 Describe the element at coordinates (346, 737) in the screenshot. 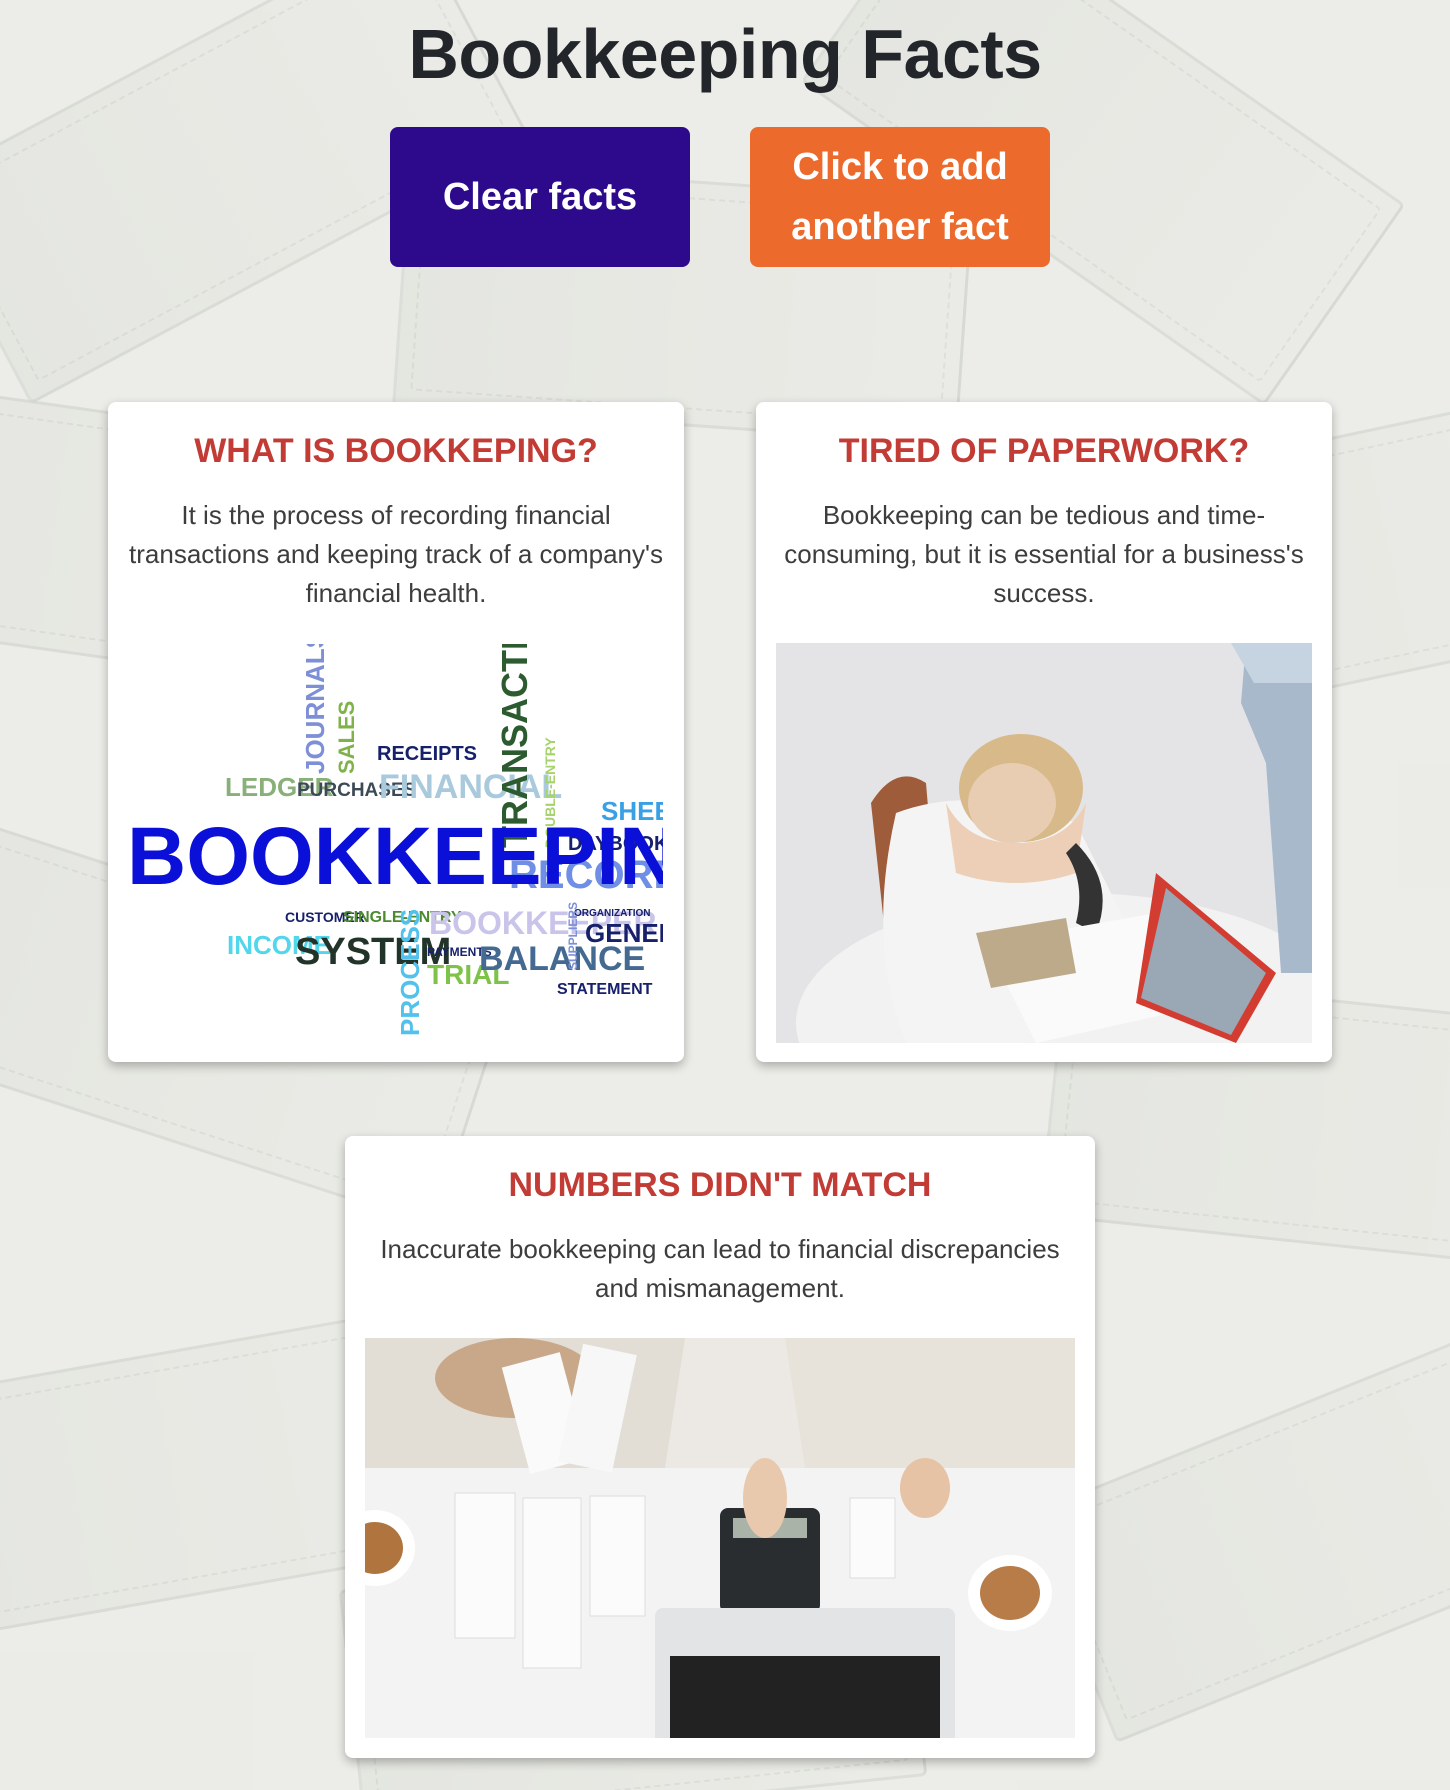

I see `word: SALES` at that location.